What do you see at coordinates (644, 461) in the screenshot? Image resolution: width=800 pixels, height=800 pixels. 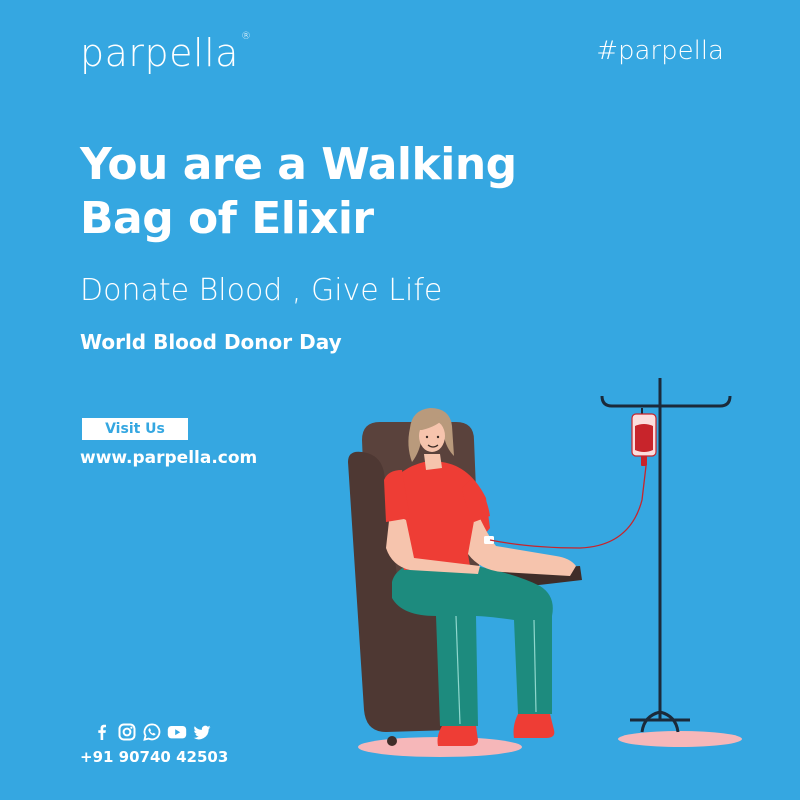 I see `blood-bag-drip` at bounding box center [644, 461].